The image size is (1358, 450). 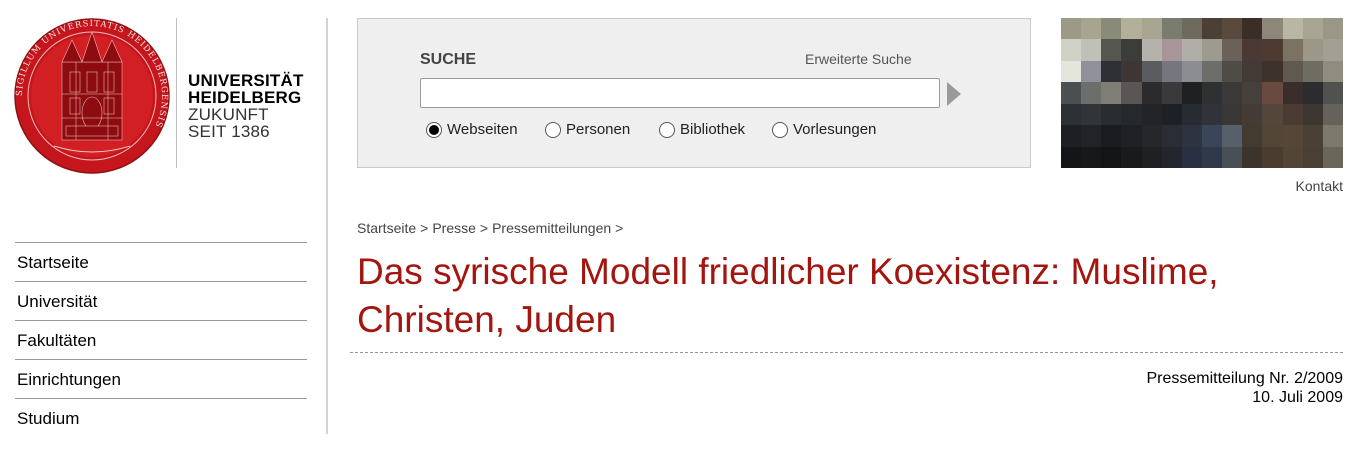 What do you see at coordinates (176, 93) in the screenshot?
I see `logo-divider` at bounding box center [176, 93].